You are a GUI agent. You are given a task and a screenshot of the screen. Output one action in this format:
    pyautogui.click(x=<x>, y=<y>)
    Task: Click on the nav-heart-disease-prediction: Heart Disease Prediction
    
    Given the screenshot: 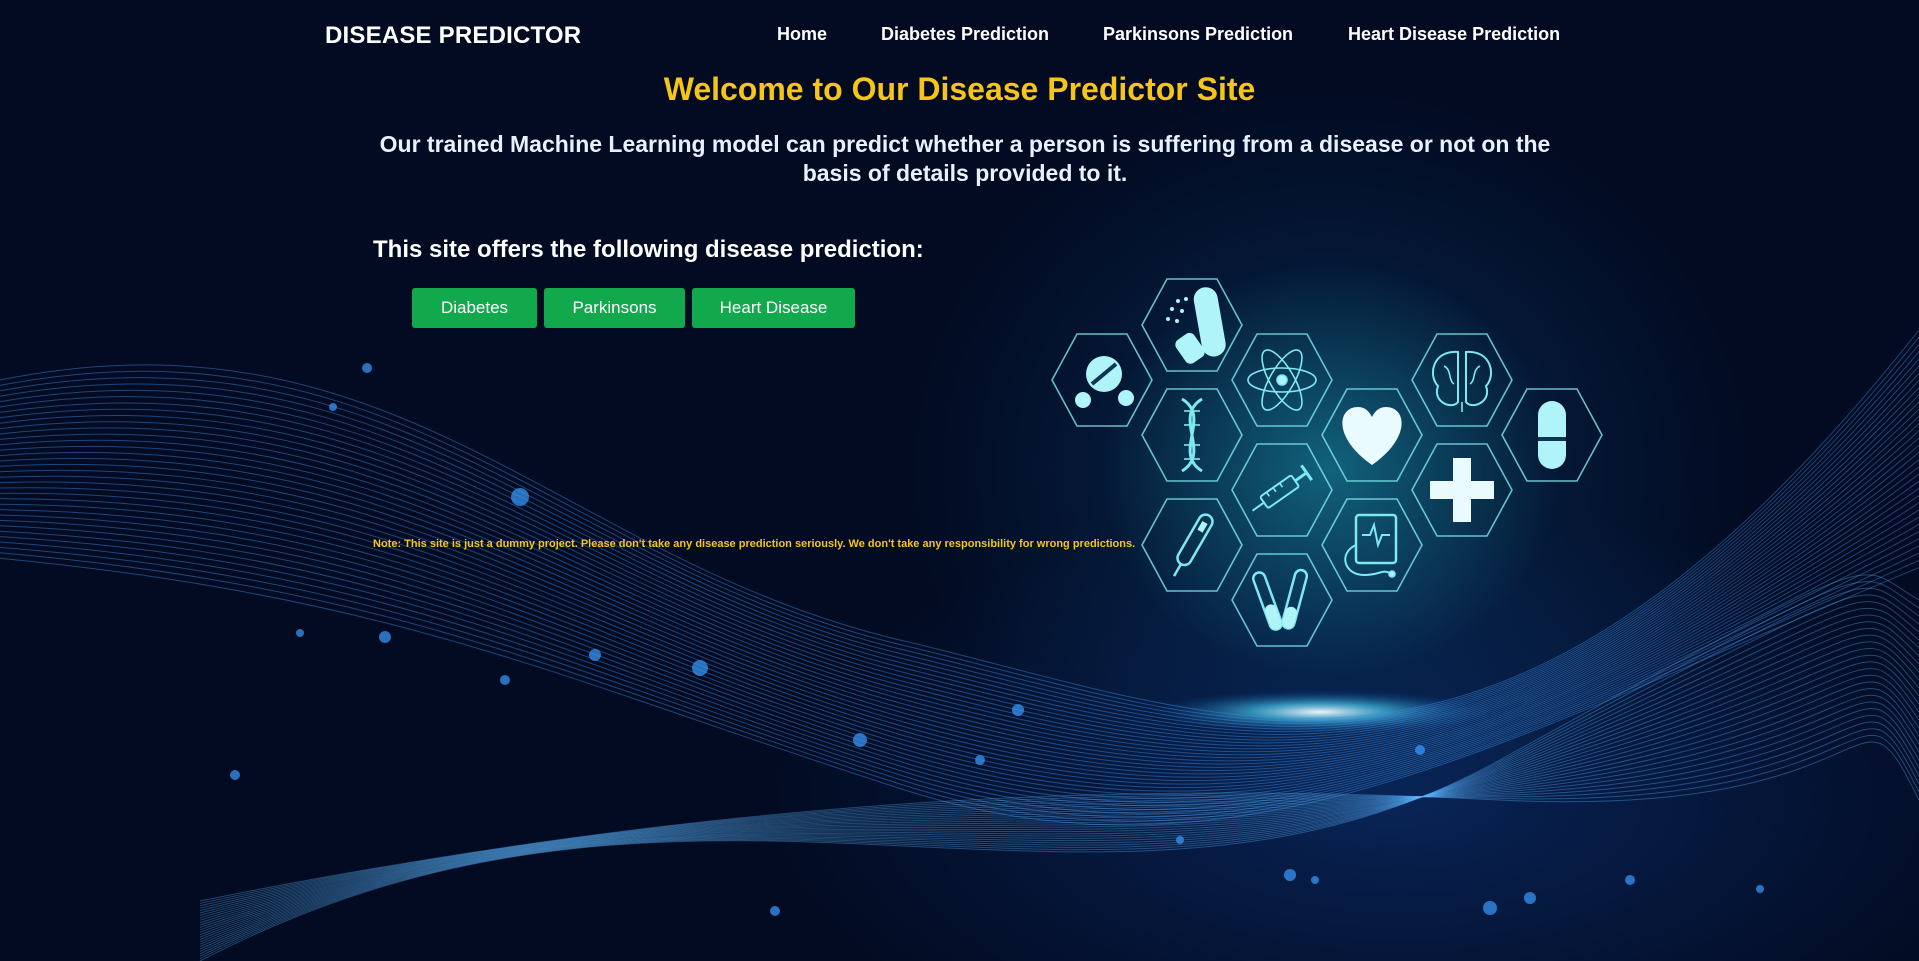 What is the action you would take?
    pyautogui.click(x=1454, y=34)
    